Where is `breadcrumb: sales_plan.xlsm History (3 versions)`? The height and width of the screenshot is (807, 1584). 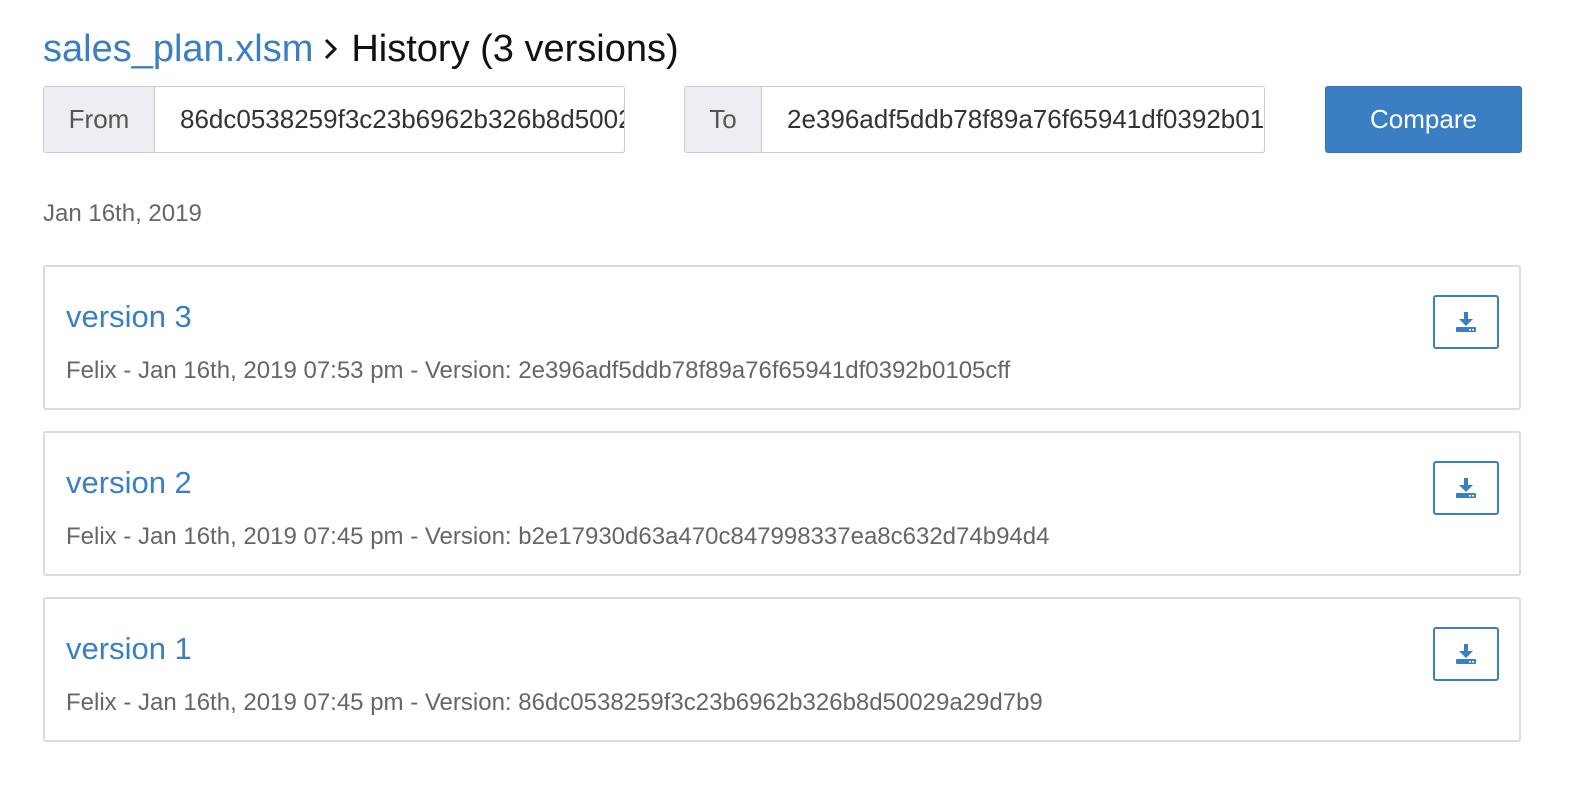 breadcrumb: sales_plan.xlsm History (3 versions) is located at coordinates (361, 49).